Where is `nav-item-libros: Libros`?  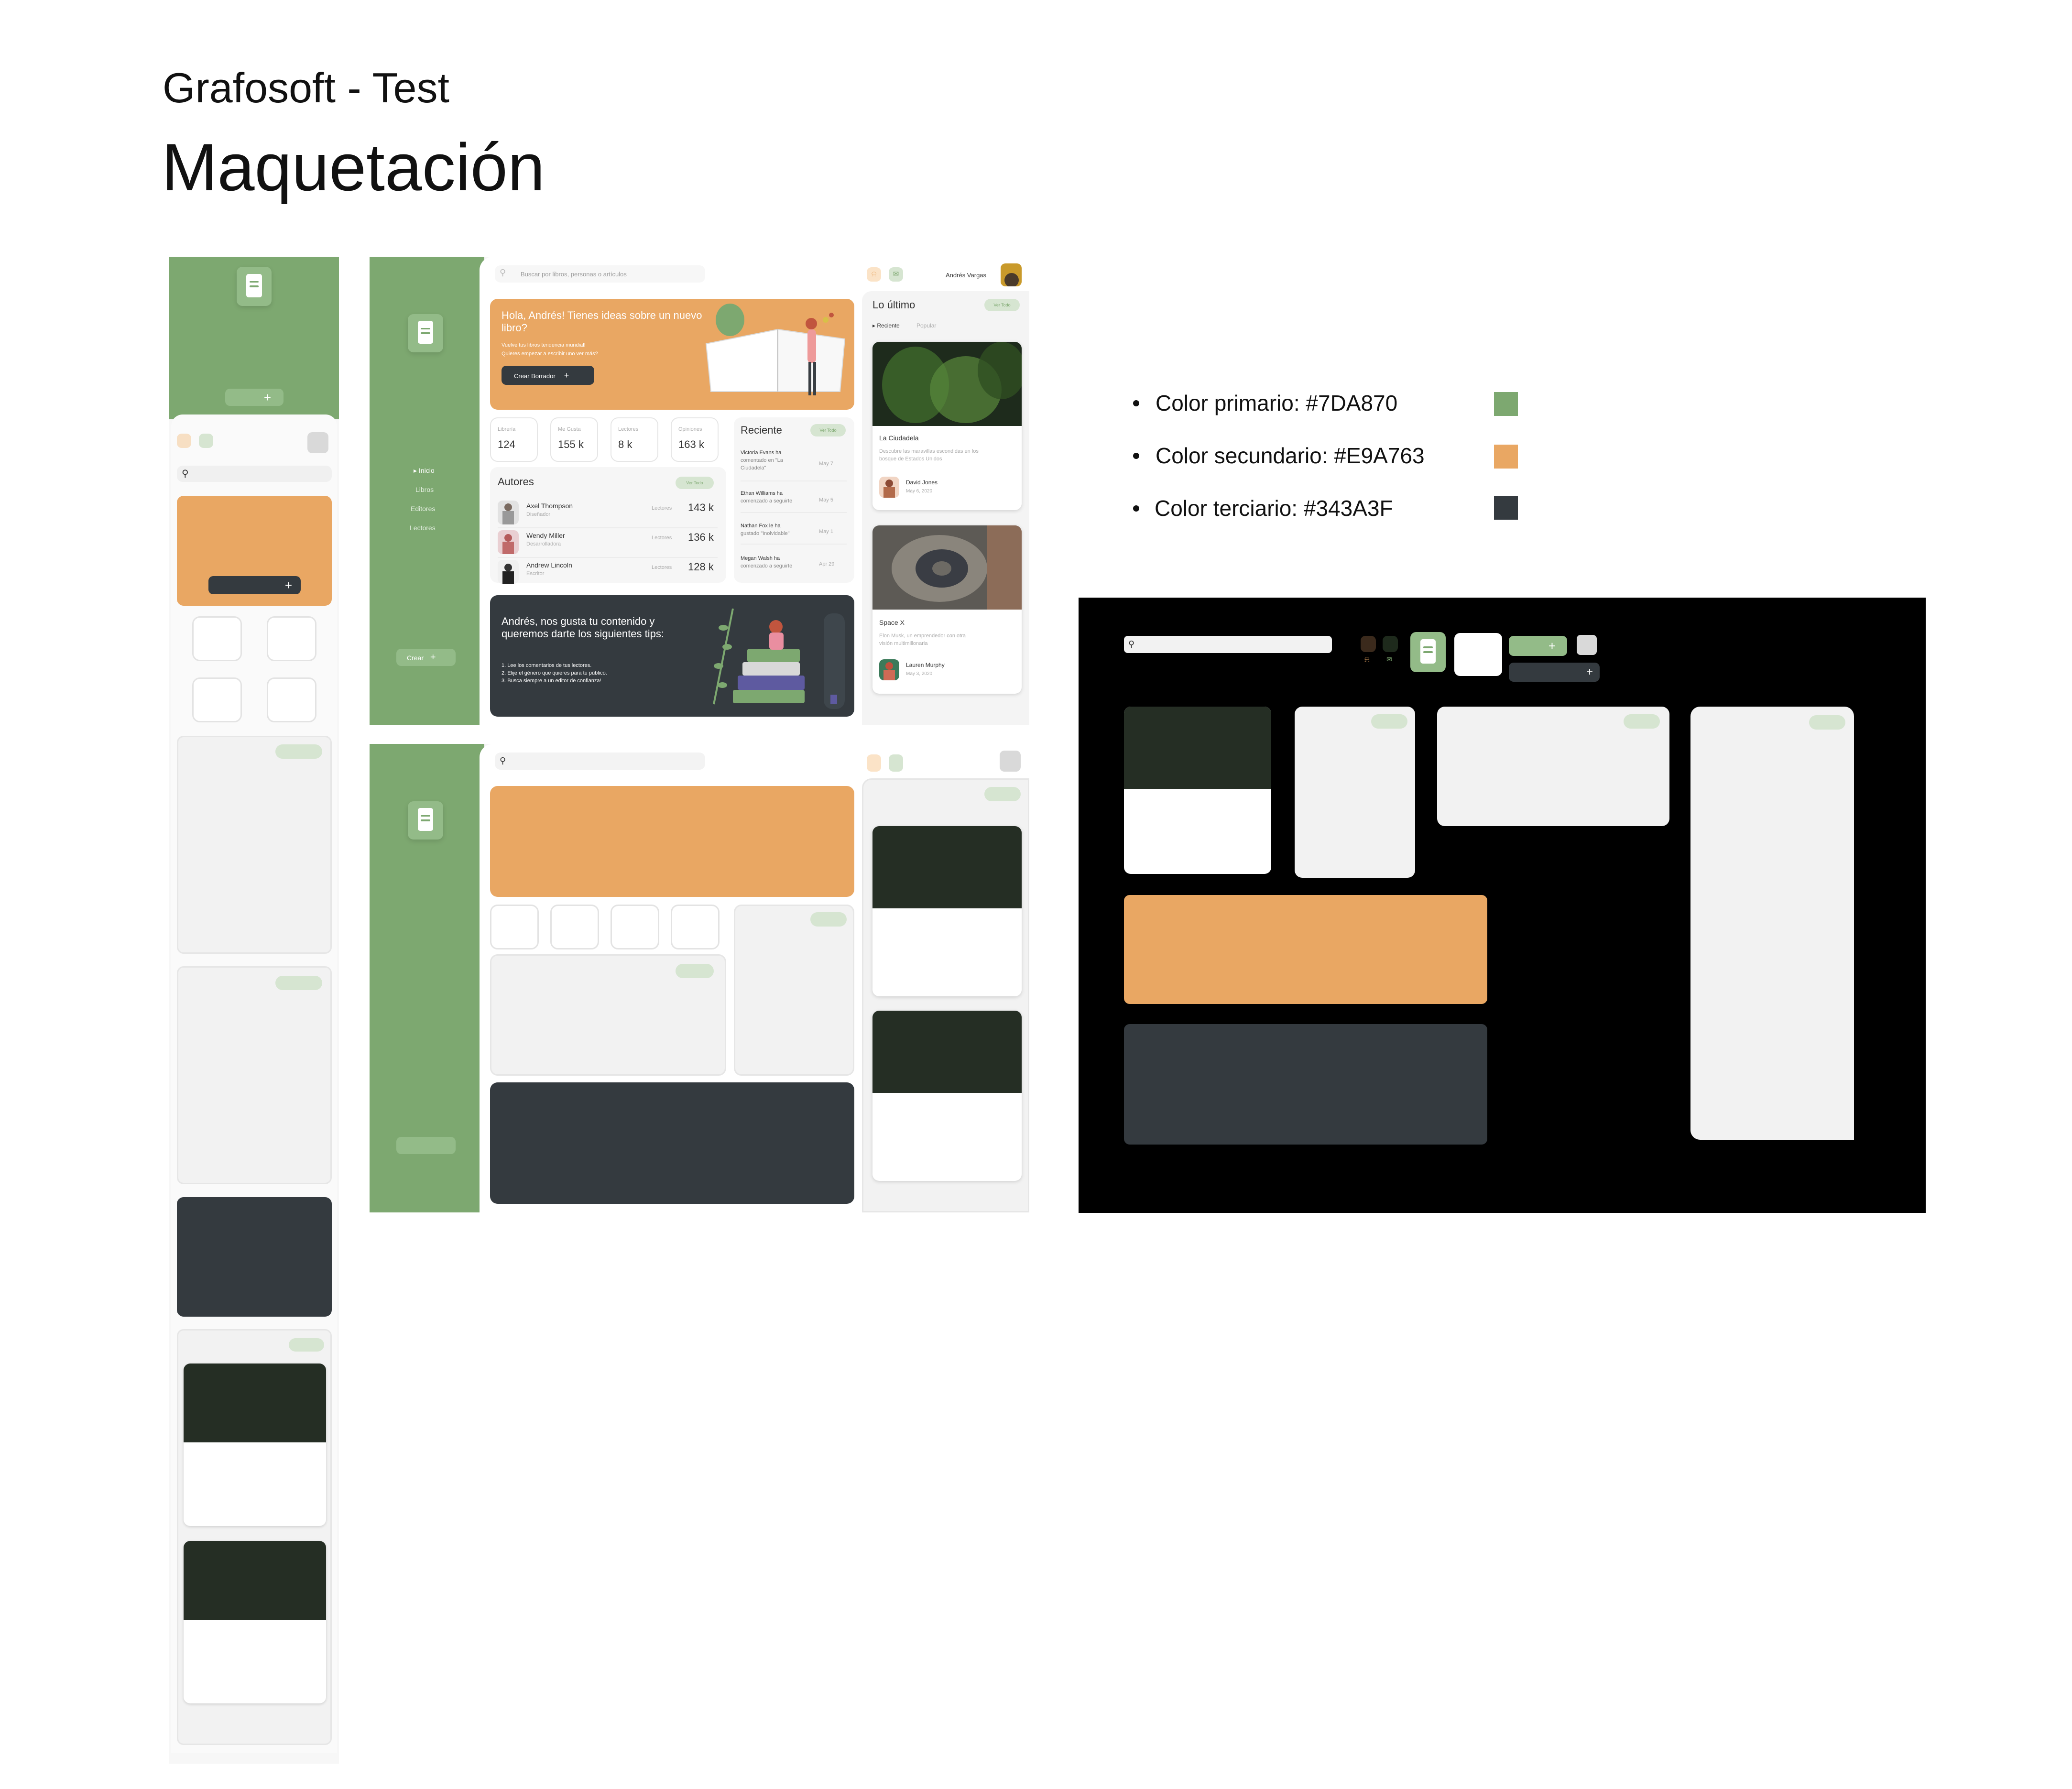
nav-item-libros: Libros is located at coordinates (424, 489).